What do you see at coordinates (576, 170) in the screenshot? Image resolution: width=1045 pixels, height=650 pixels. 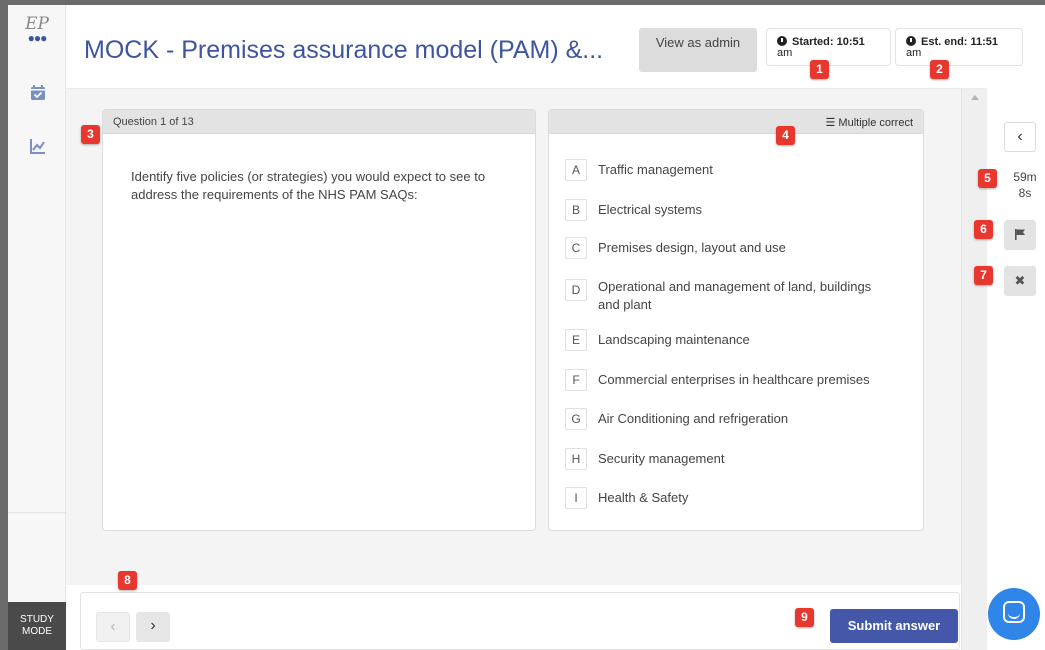 I see `option-letter: A` at bounding box center [576, 170].